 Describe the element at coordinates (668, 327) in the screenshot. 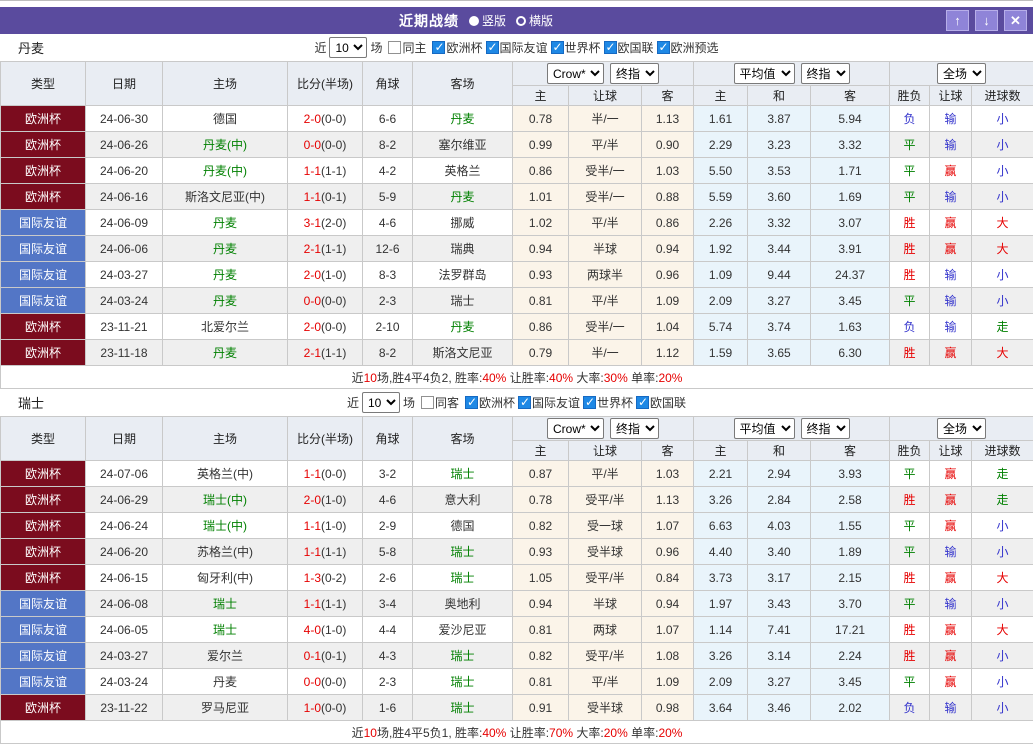

I see `away-odds-cell: 1.04` at that location.